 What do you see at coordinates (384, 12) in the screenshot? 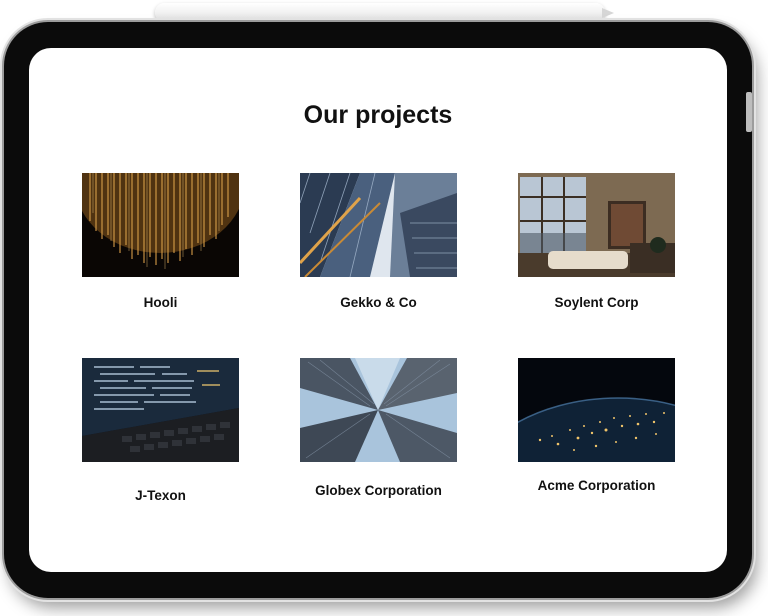
I see `apple-pencil-icon` at bounding box center [384, 12].